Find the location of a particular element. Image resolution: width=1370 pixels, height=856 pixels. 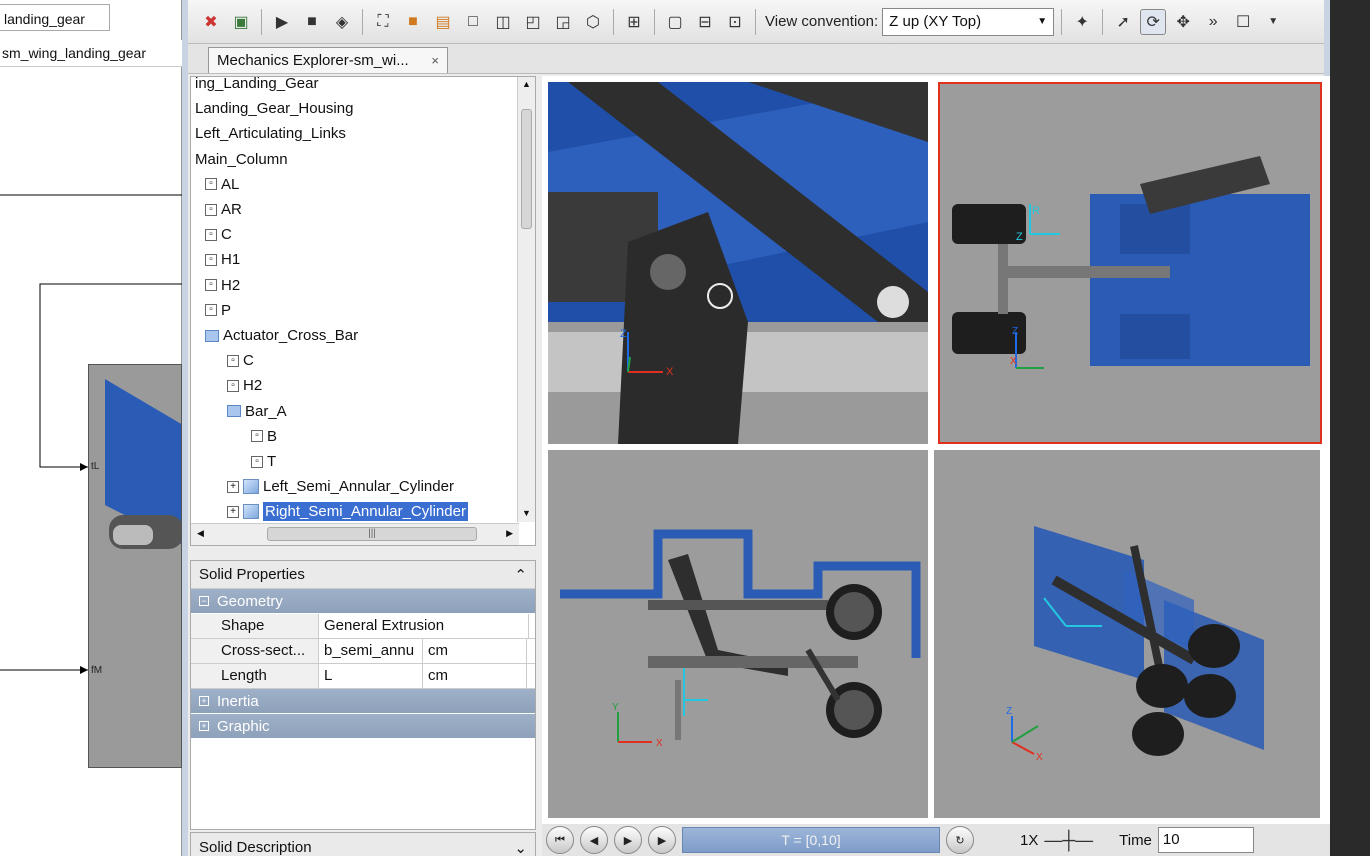

inertia-section: + Inertia is located at coordinates (363, 701).